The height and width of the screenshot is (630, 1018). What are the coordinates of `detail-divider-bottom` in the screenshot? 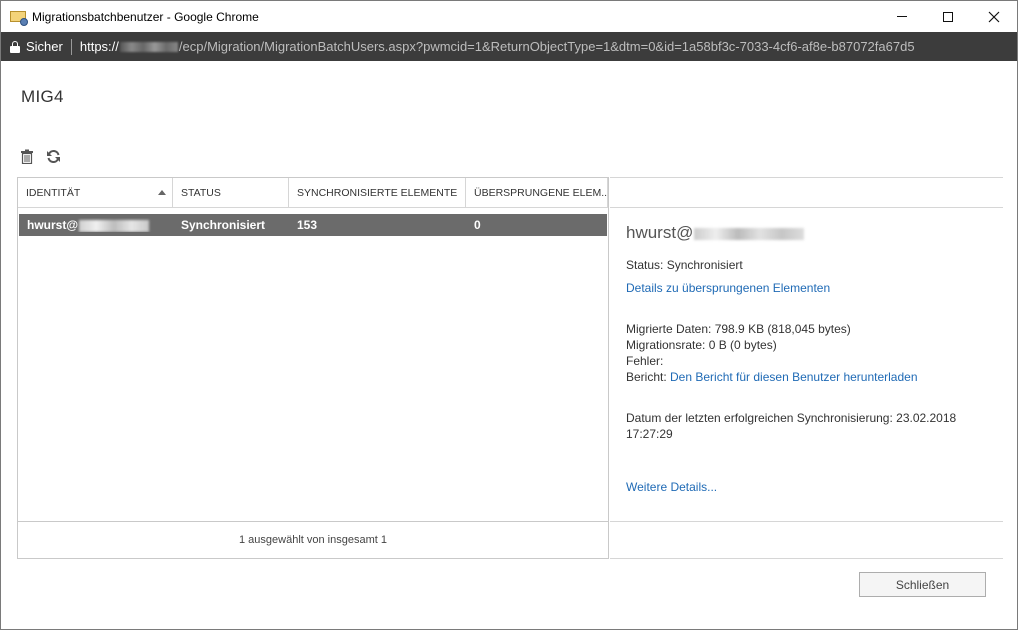 It's located at (806, 558).